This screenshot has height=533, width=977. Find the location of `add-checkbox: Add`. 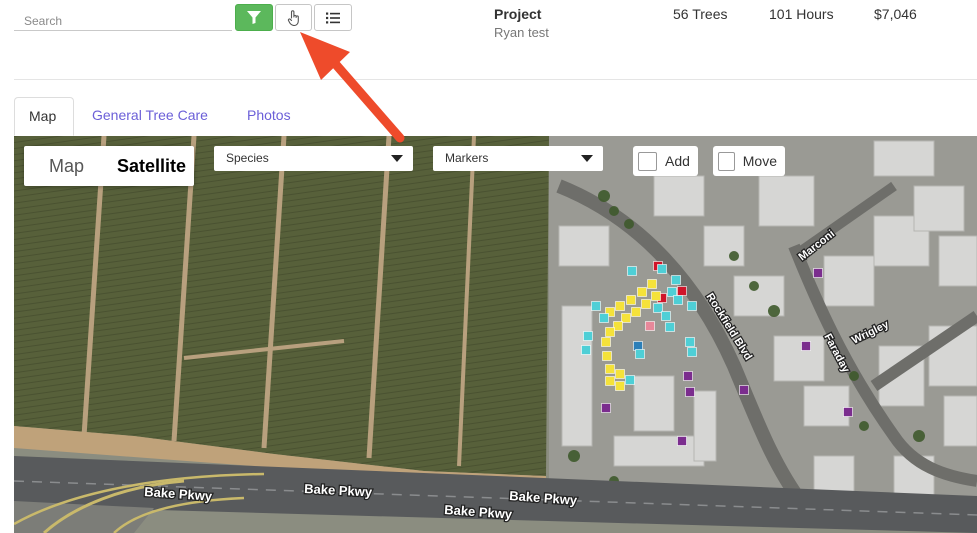

add-checkbox: Add is located at coordinates (665, 161).